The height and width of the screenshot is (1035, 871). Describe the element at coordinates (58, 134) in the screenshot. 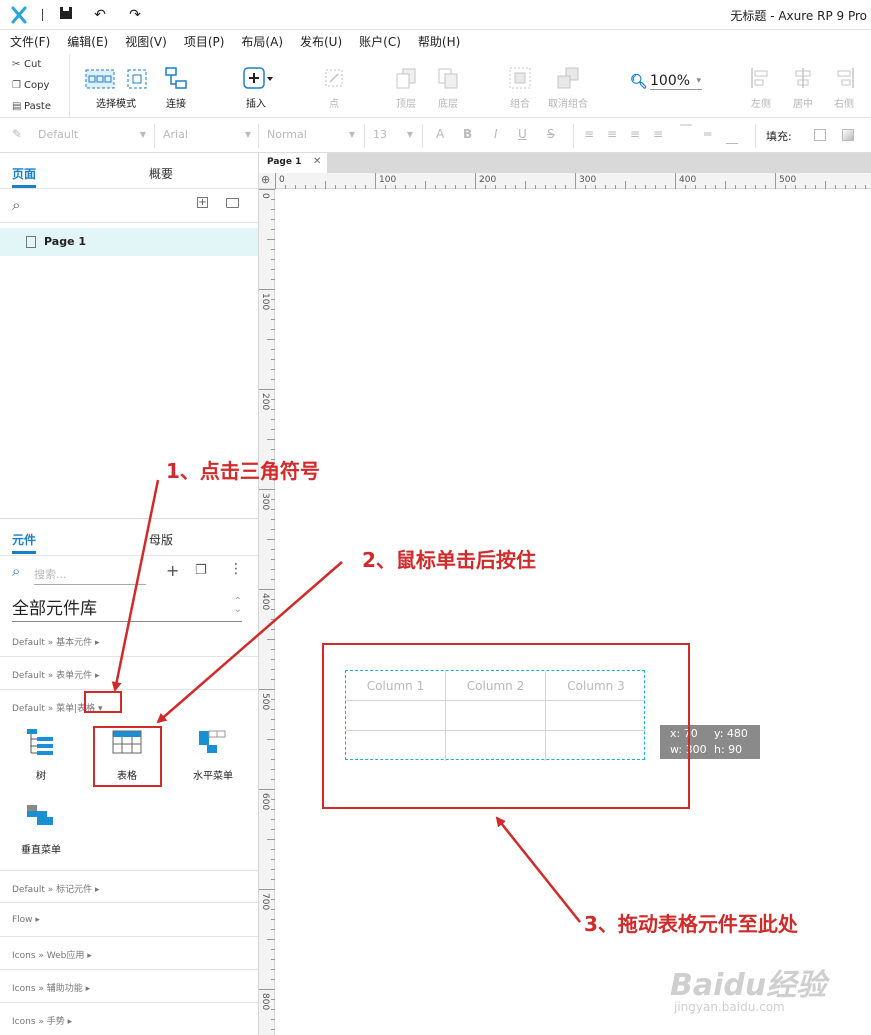

I see `style-value: Default` at that location.